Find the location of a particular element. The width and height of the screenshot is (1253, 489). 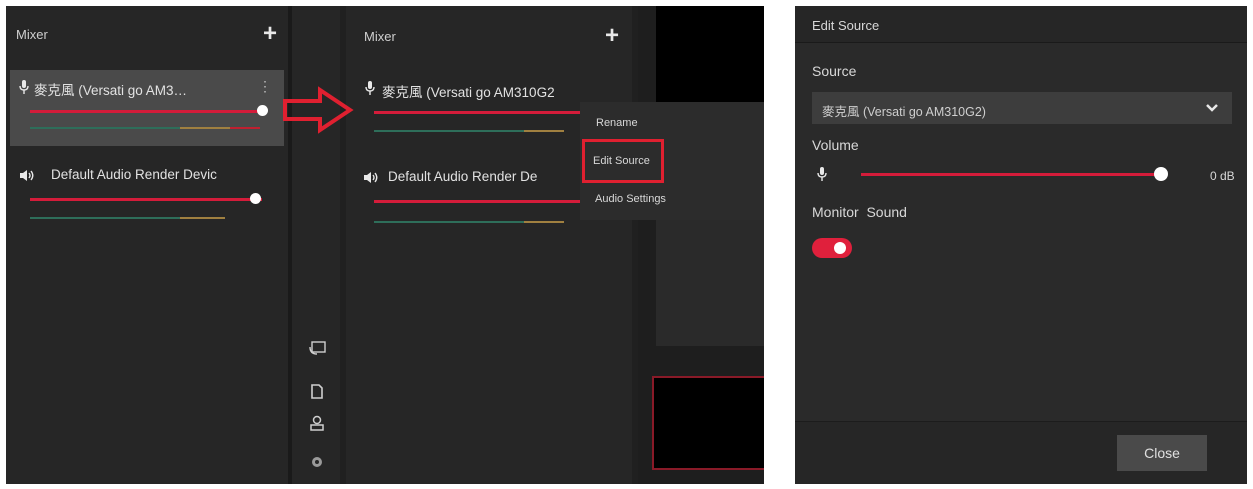

red-arrow-annotation is located at coordinates (318, 110).